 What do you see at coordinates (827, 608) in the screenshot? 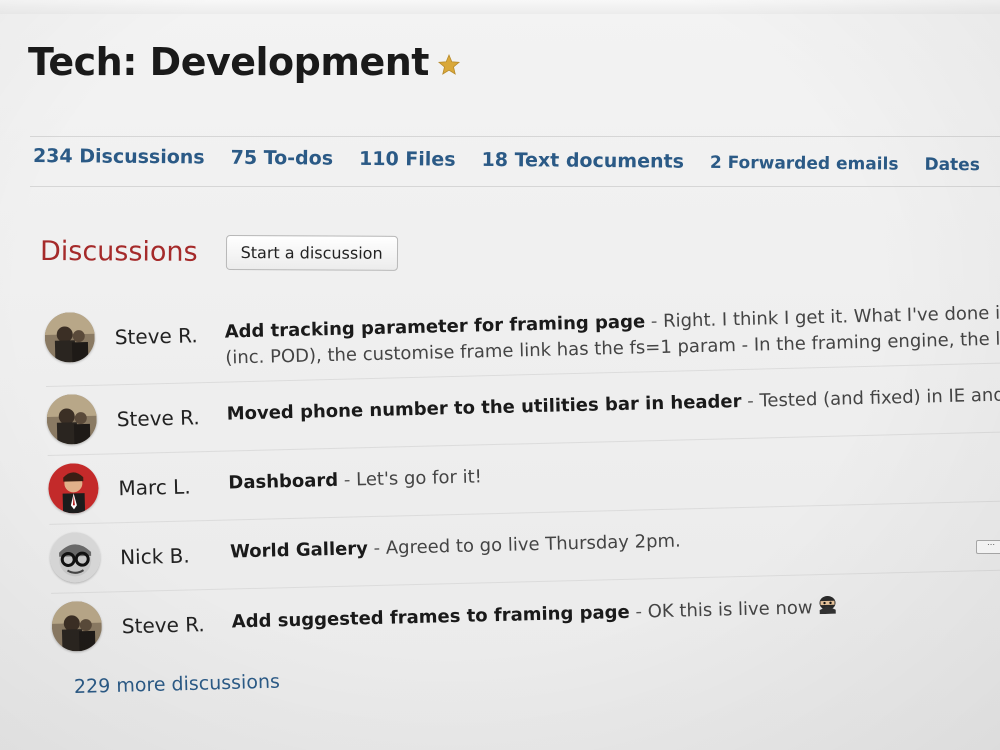
I see `ninja-emoji-icon` at bounding box center [827, 608].